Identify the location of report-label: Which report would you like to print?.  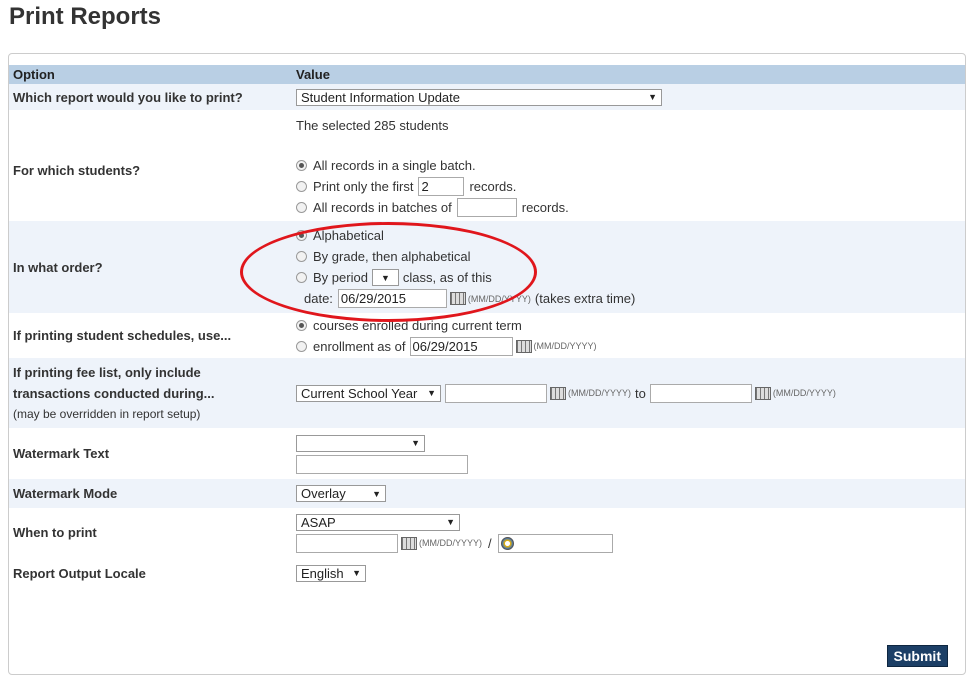
(150, 97).